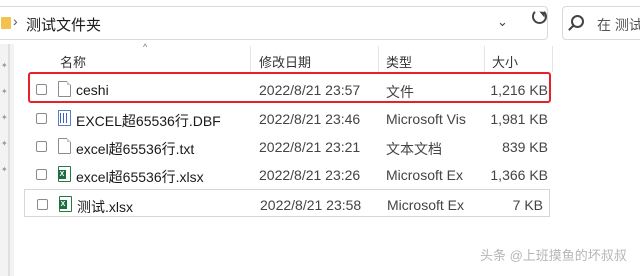 Image resolution: width=640 pixels, height=276 pixels. Describe the element at coordinates (399, 61) in the screenshot. I see `column-type: 类型` at that location.